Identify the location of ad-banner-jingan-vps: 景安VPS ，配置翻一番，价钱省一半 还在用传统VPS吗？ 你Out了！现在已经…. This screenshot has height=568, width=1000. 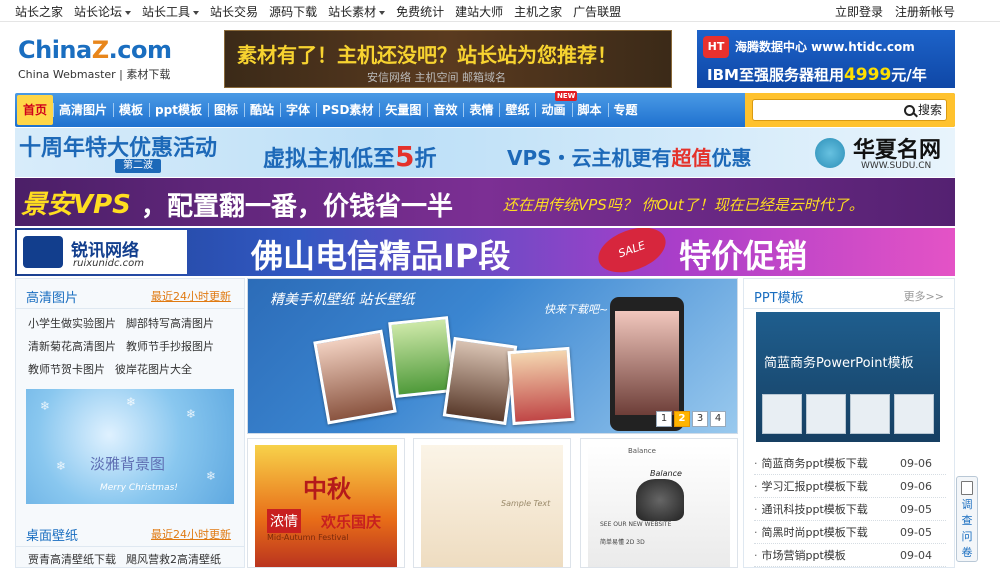
(485, 202).